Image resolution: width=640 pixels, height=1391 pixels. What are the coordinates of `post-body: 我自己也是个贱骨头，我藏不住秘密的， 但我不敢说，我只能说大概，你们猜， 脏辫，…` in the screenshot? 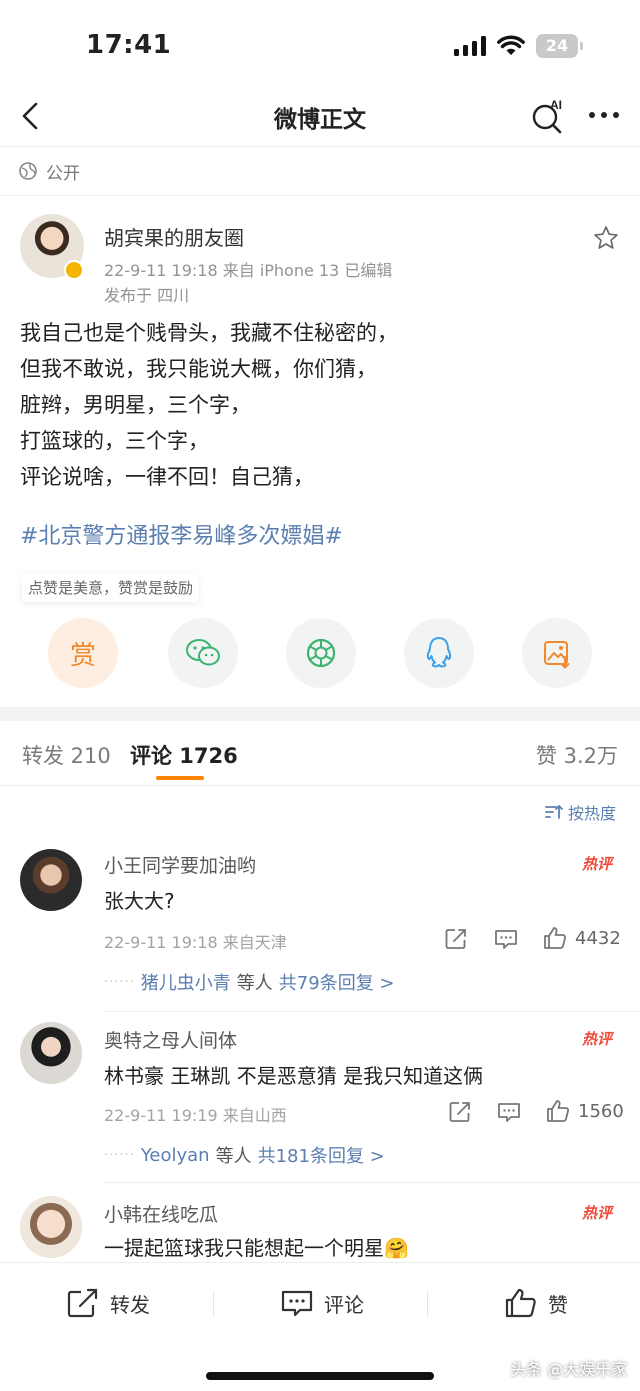 It's located at (320, 405).